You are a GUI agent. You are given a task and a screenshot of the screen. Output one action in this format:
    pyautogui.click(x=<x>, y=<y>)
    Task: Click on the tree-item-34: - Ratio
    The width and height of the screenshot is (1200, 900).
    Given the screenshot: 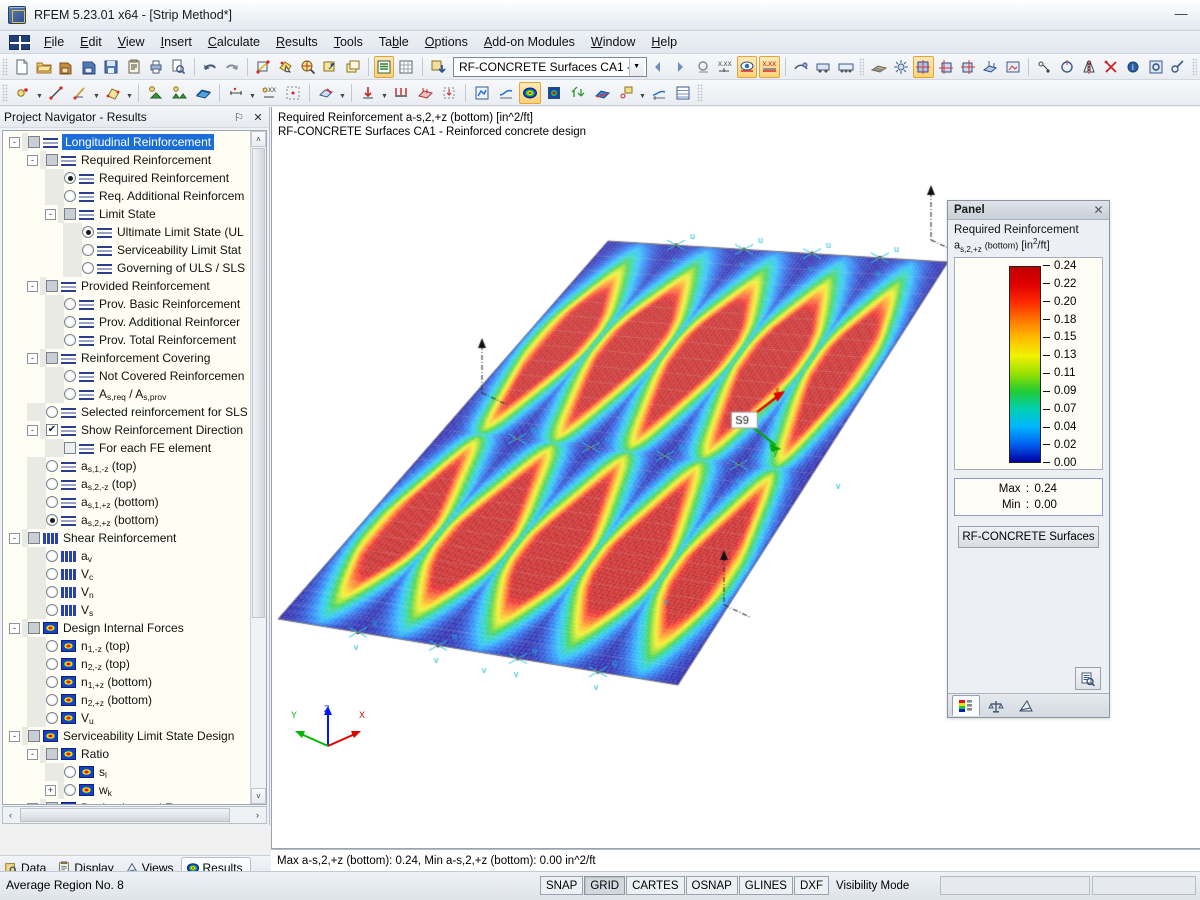 What is the action you would take?
    pyautogui.click(x=126, y=754)
    